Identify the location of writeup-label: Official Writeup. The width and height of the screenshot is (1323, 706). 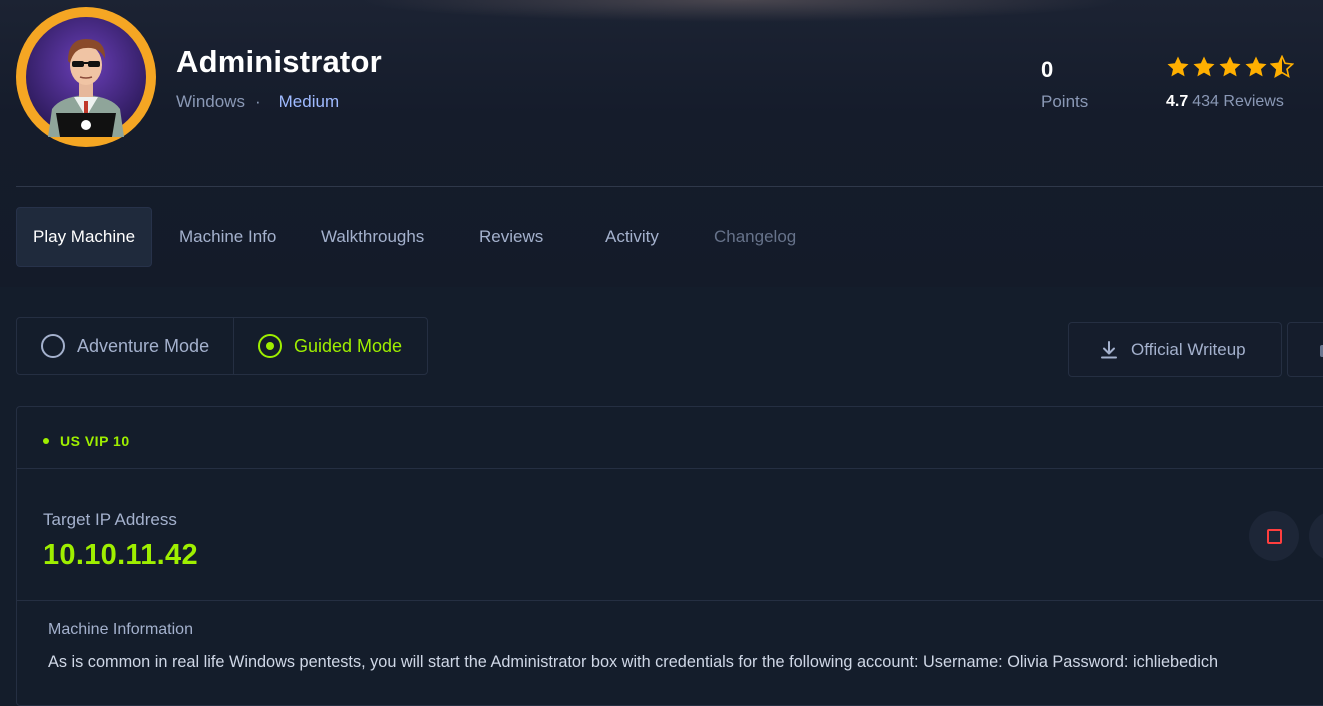
(1188, 349).